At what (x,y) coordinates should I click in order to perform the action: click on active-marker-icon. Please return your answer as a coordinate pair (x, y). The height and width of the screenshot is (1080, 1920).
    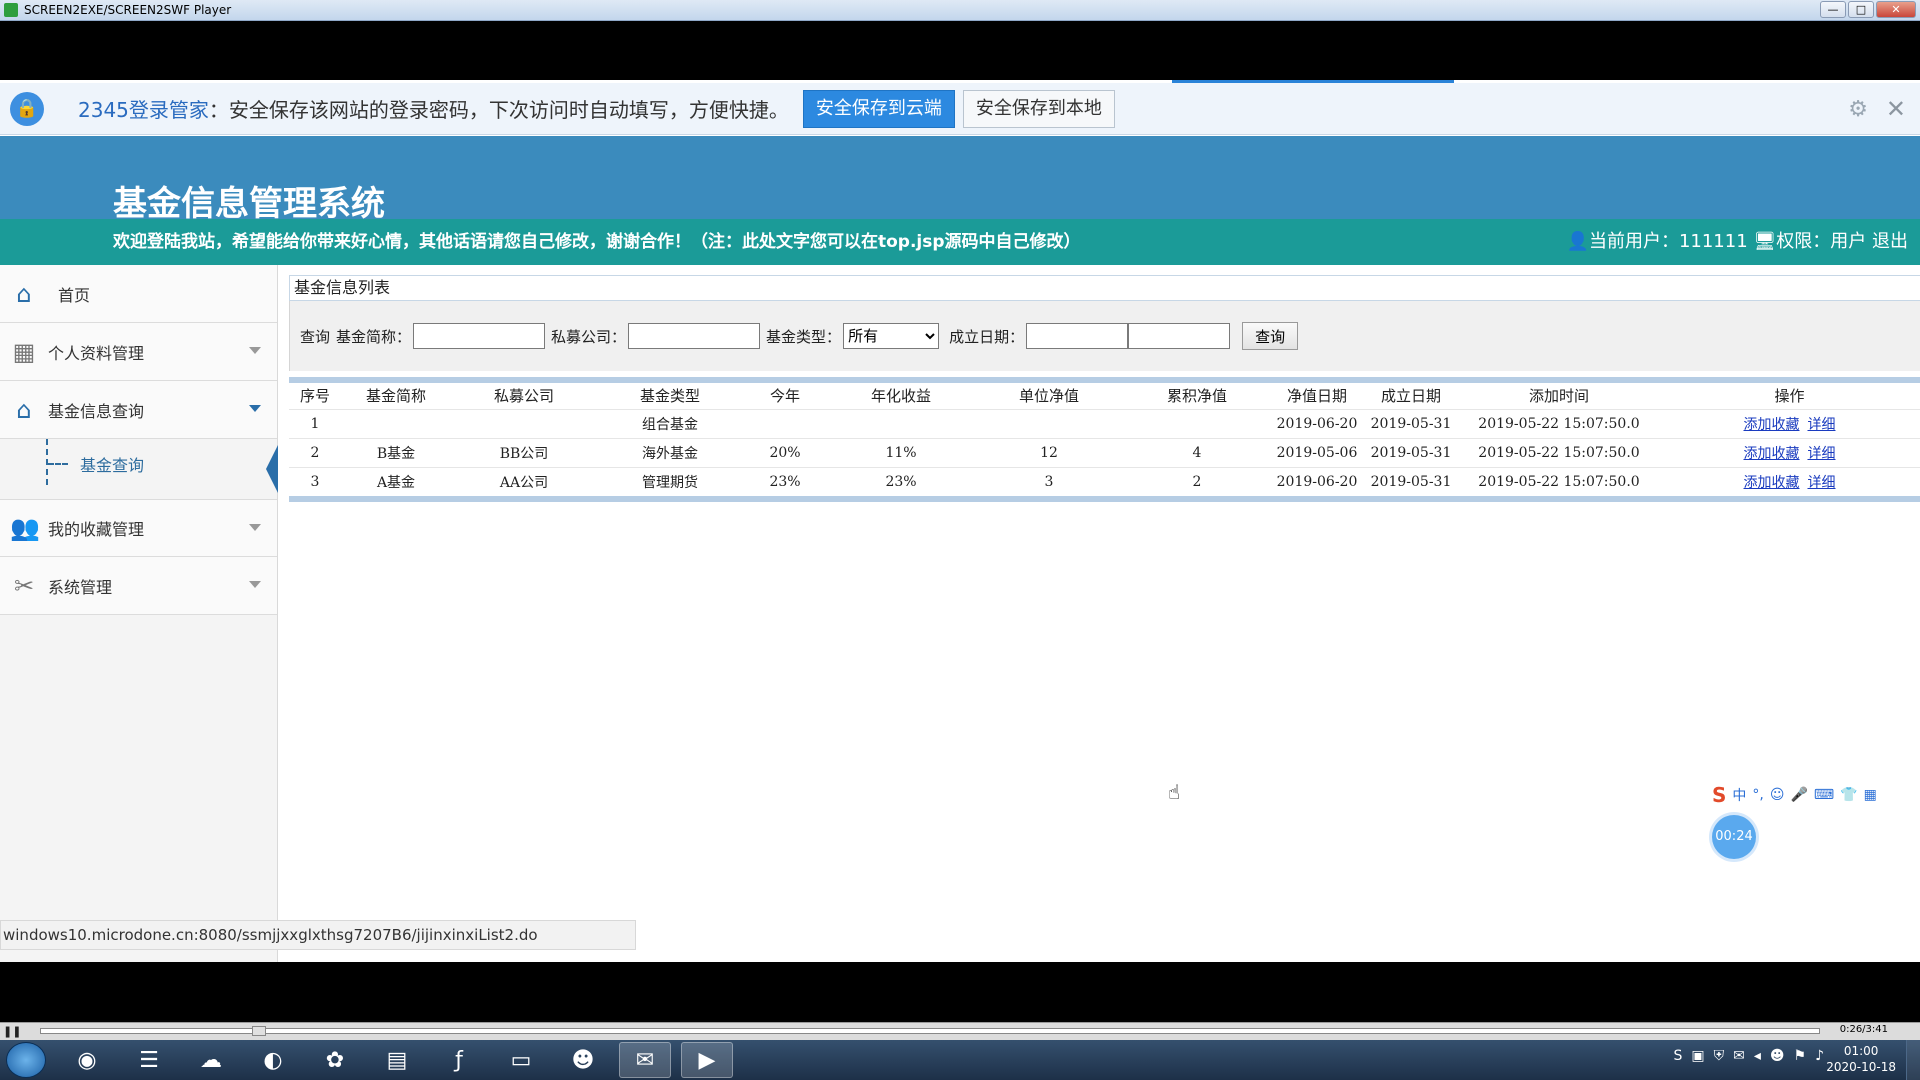
    Looking at the image, I should click on (272, 469).